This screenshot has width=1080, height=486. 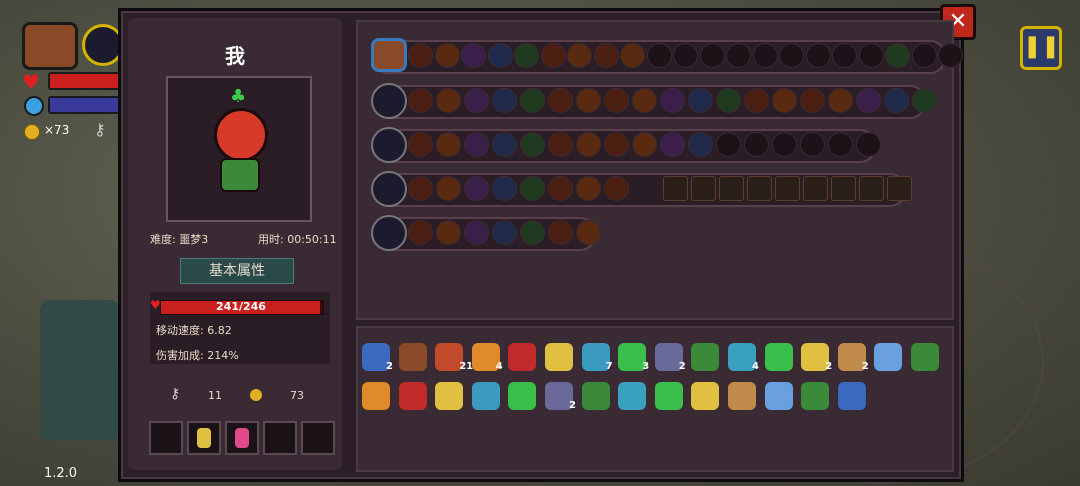 What do you see at coordinates (742, 396) in the screenshot?
I see `old-key-icon` at bounding box center [742, 396].